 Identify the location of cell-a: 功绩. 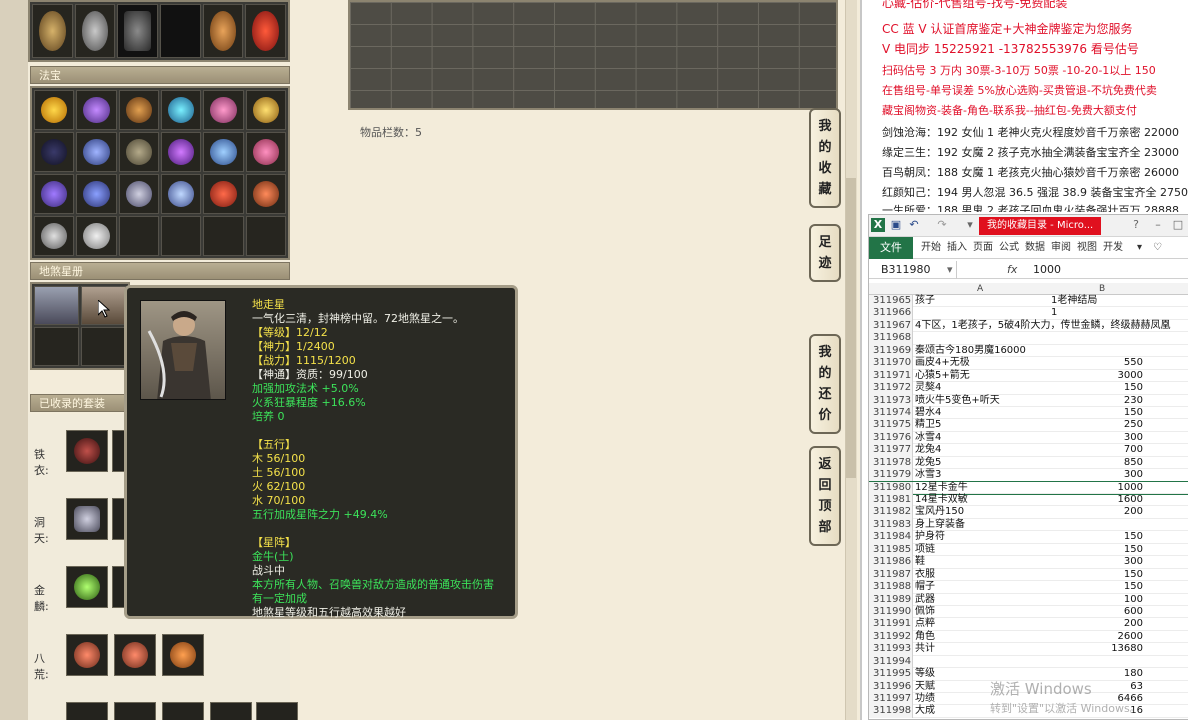
(925, 699).